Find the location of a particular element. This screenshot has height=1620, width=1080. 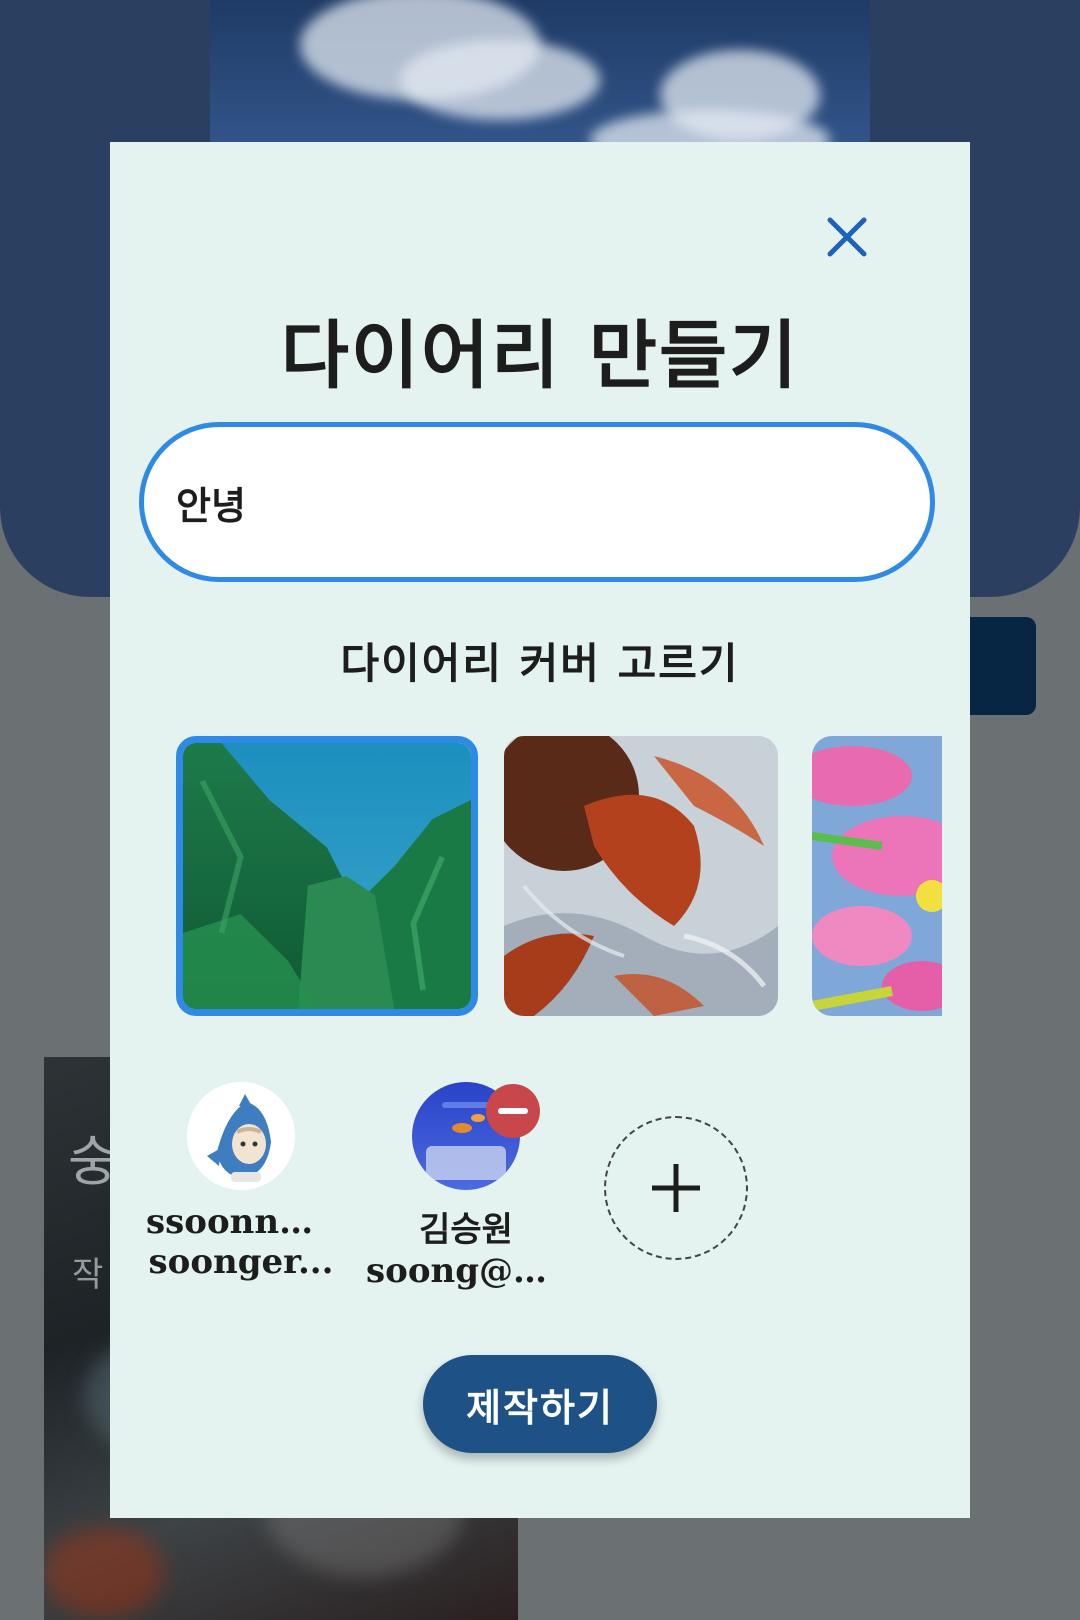

avatar is located at coordinates (241, 1136).